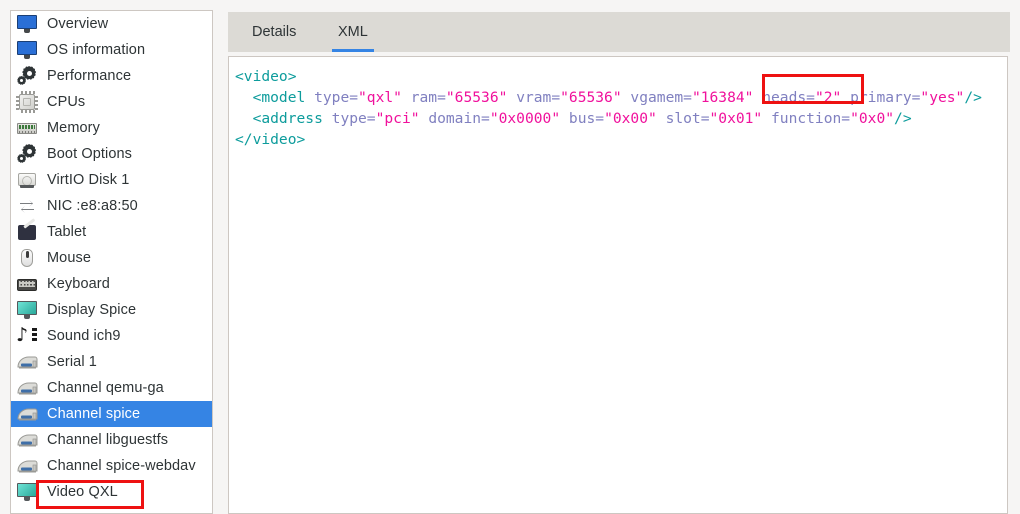 The image size is (1020, 514). What do you see at coordinates (274, 50) in the screenshot?
I see `tab-details-underline` at bounding box center [274, 50].